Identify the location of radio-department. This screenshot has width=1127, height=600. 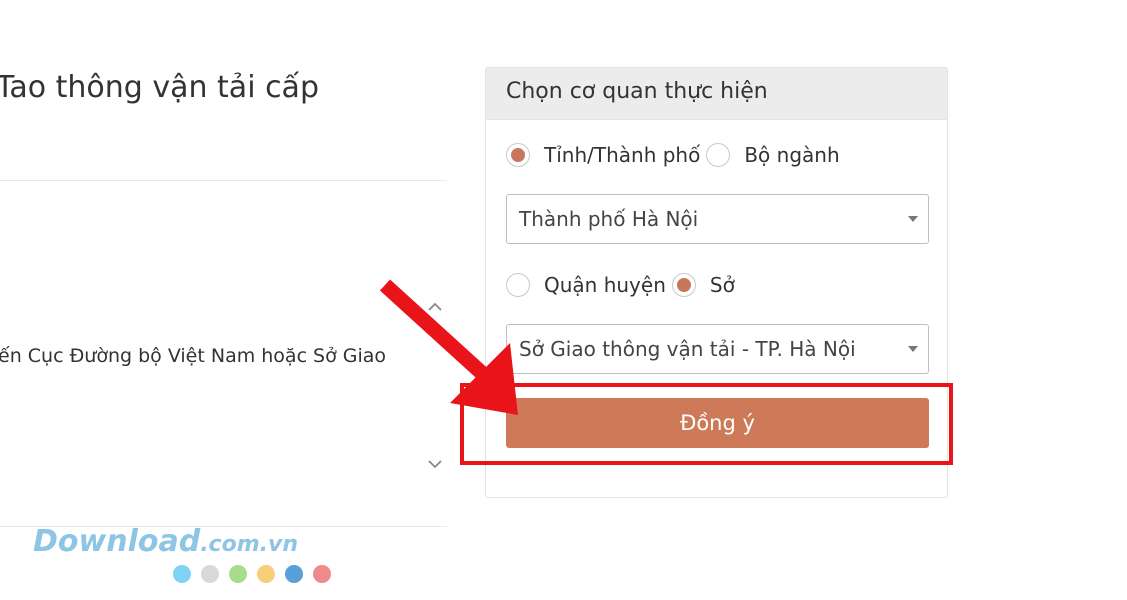
(683, 285).